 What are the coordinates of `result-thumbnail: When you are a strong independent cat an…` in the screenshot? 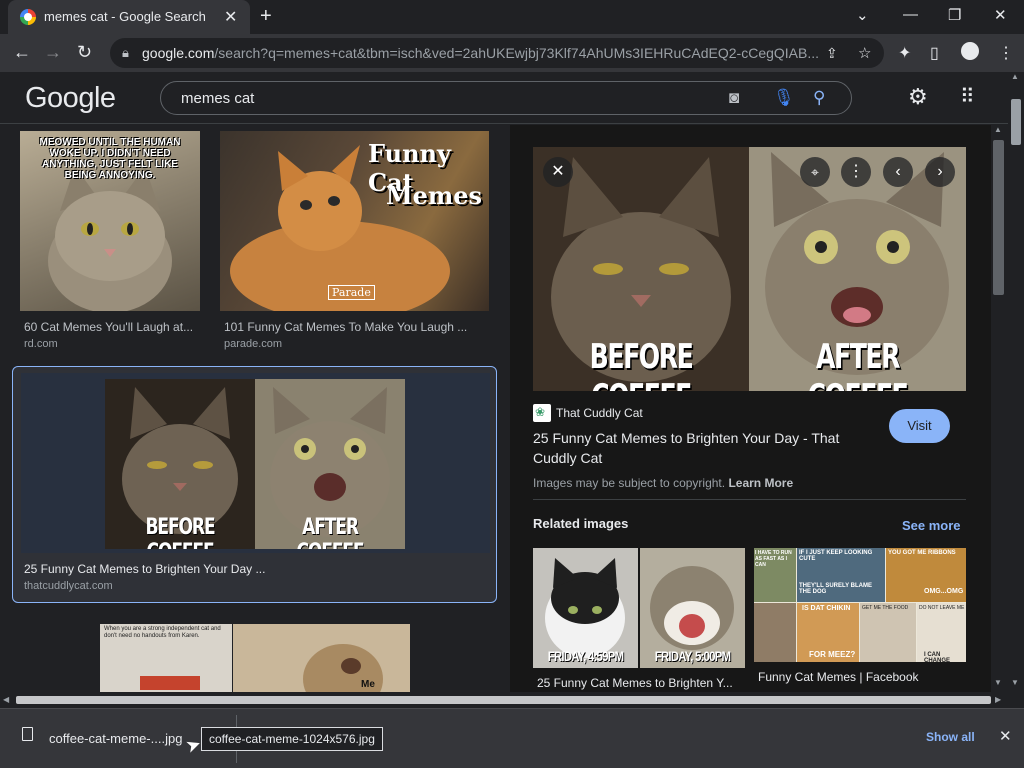 It's located at (166, 658).